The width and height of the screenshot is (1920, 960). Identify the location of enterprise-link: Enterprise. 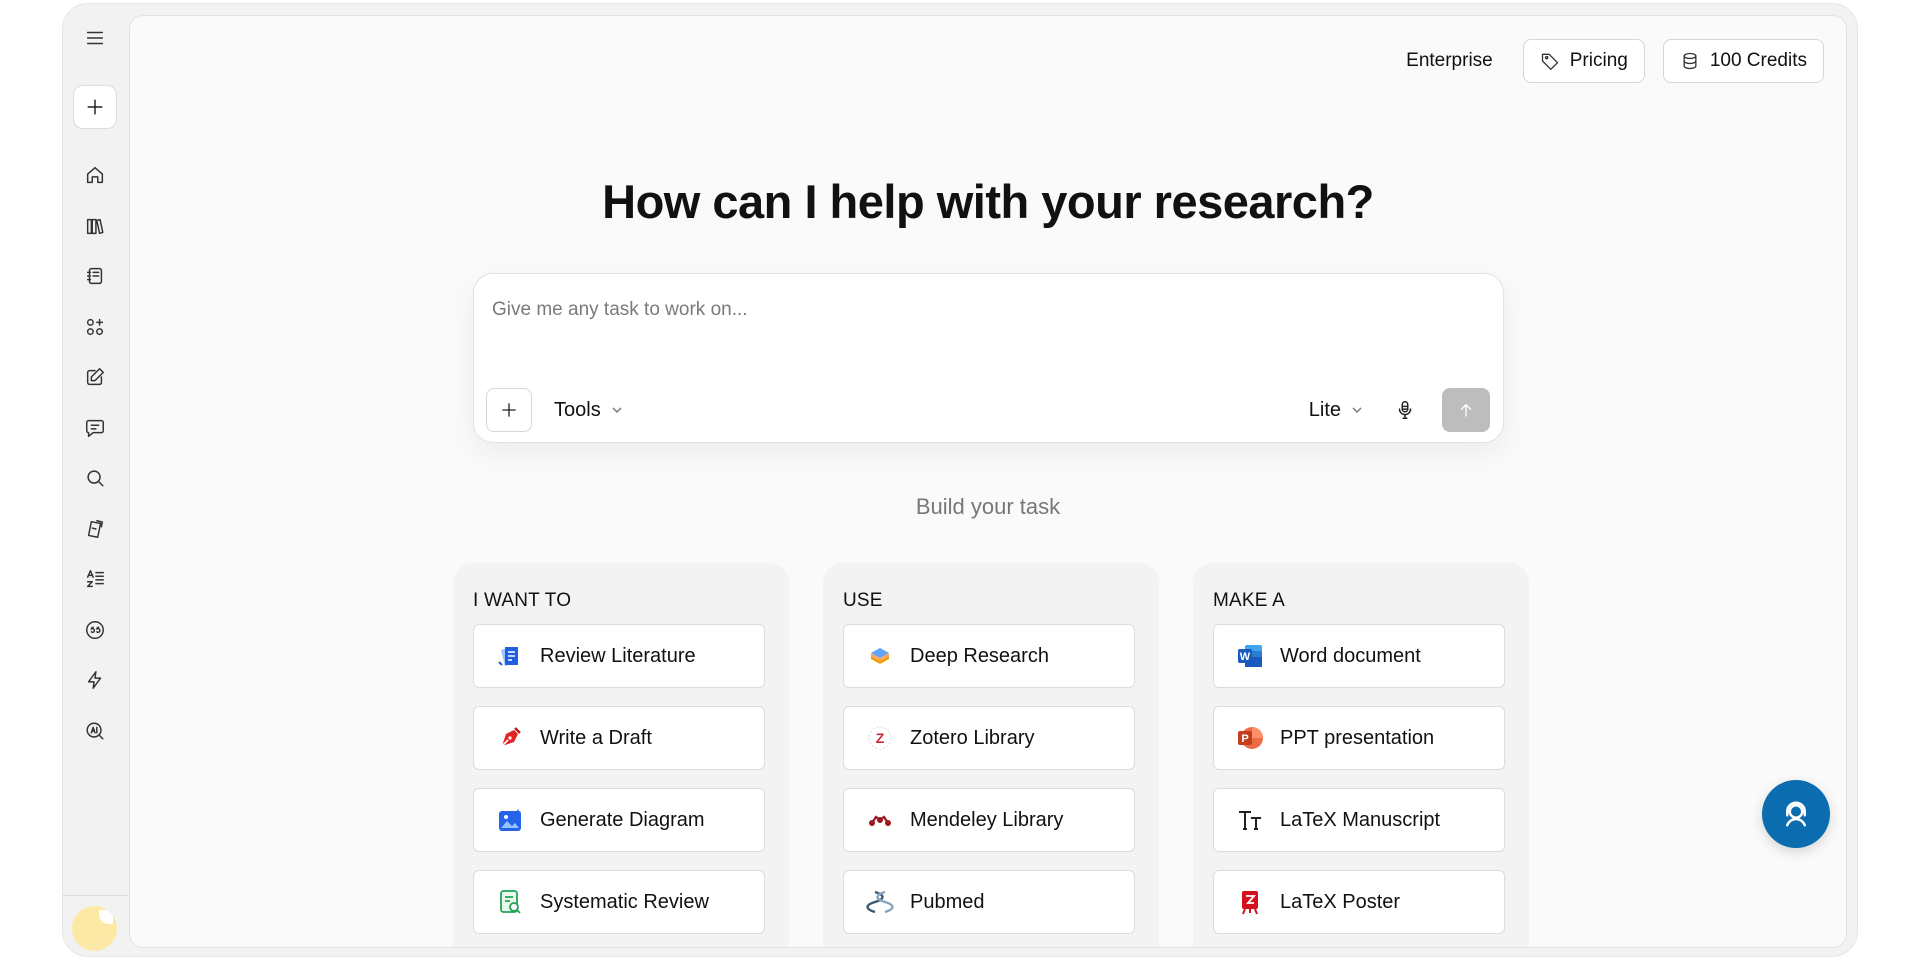
(1449, 61).